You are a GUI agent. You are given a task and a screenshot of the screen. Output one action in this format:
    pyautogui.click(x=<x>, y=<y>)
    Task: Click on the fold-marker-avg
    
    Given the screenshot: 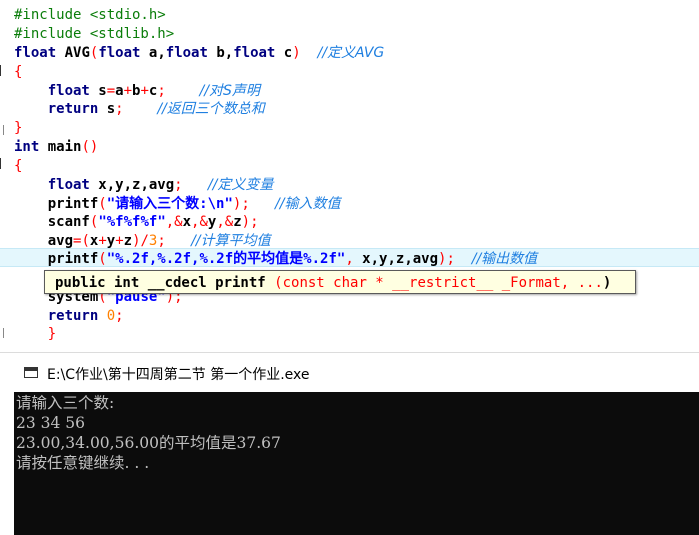 What is the action you would take?
    pyautogui.click(x=4, y=70)
    